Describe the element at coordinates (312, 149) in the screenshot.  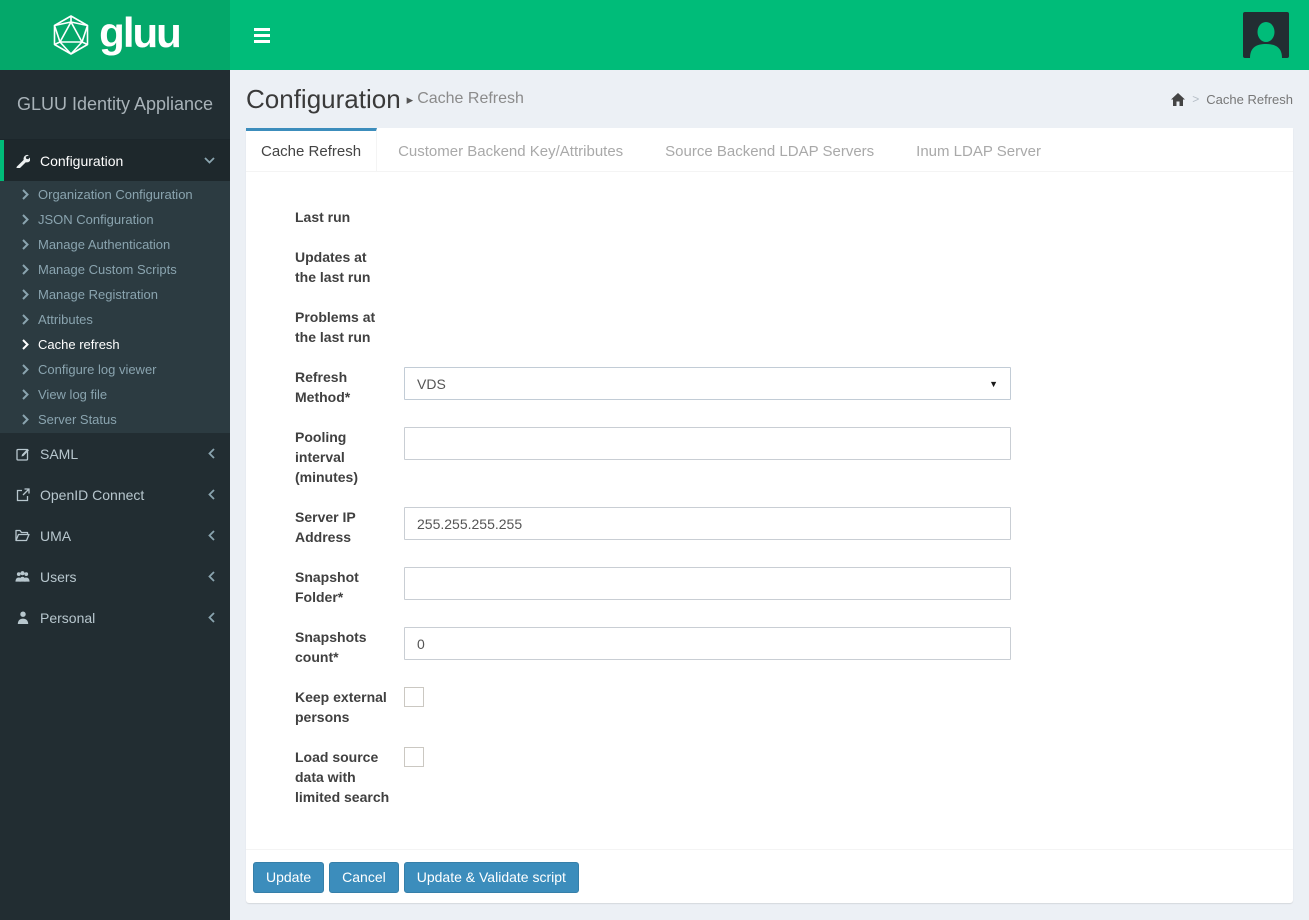
I see `tab-cache-refresh: Cache Refresh` at that location.